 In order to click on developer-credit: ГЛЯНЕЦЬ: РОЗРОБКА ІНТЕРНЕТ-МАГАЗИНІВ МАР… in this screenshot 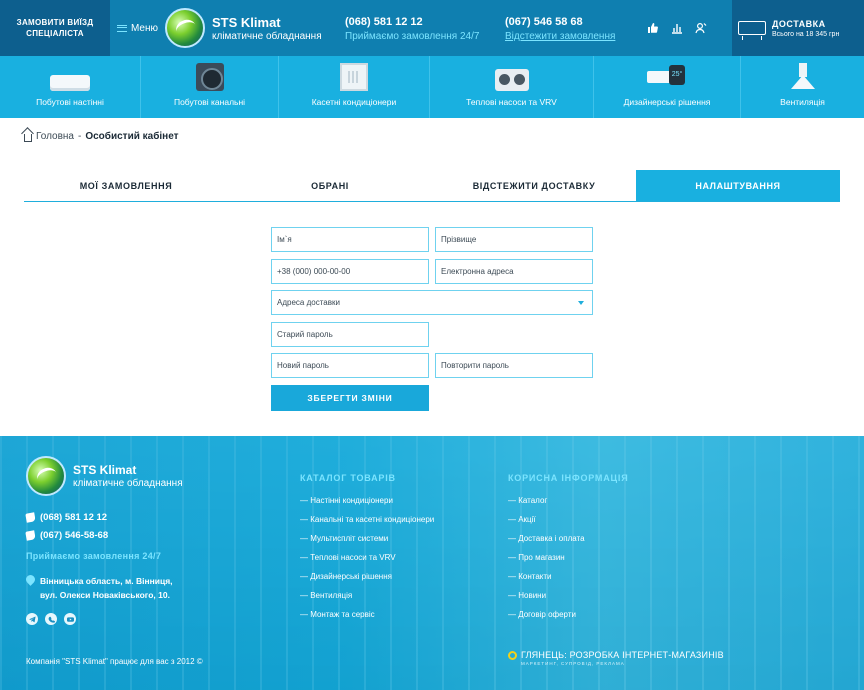, I will do `click(616, 658)`.